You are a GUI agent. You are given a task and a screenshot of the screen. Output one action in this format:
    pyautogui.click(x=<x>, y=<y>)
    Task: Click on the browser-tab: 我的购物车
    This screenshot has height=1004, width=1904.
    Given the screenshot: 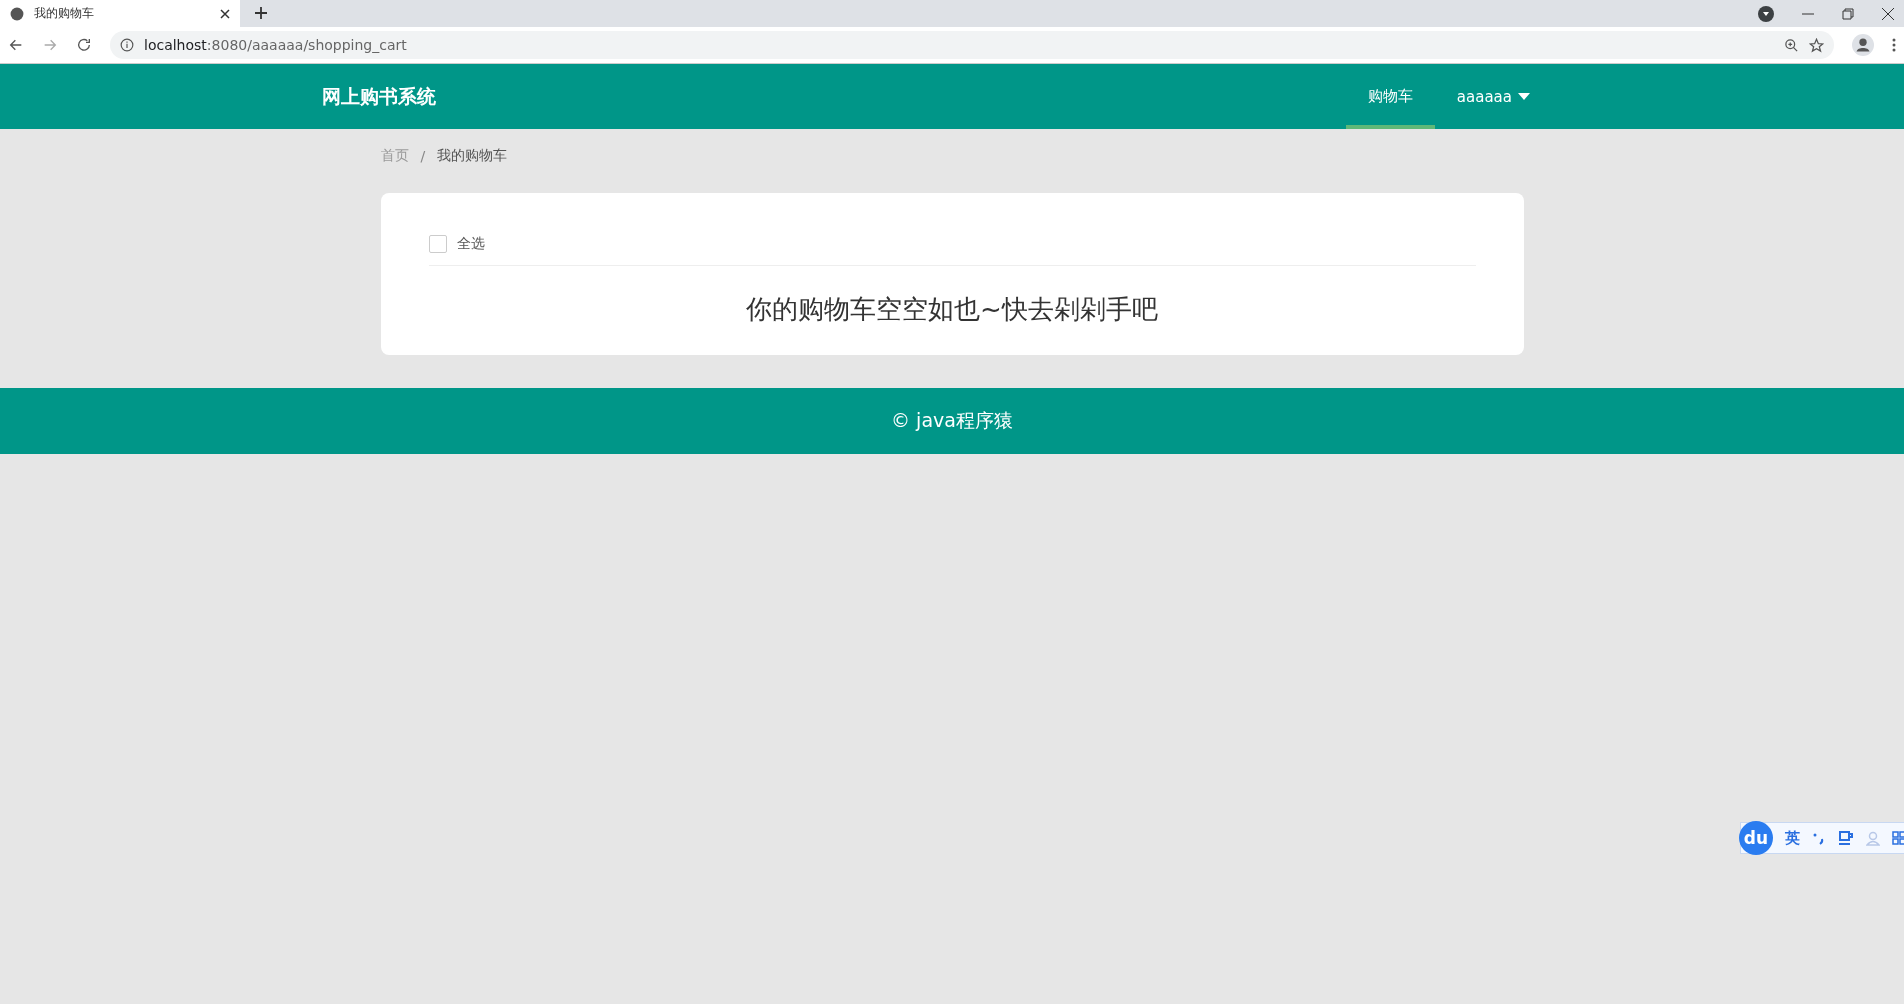 What is the action you would take?
    pyautogui.click(x=120, y=13)
    